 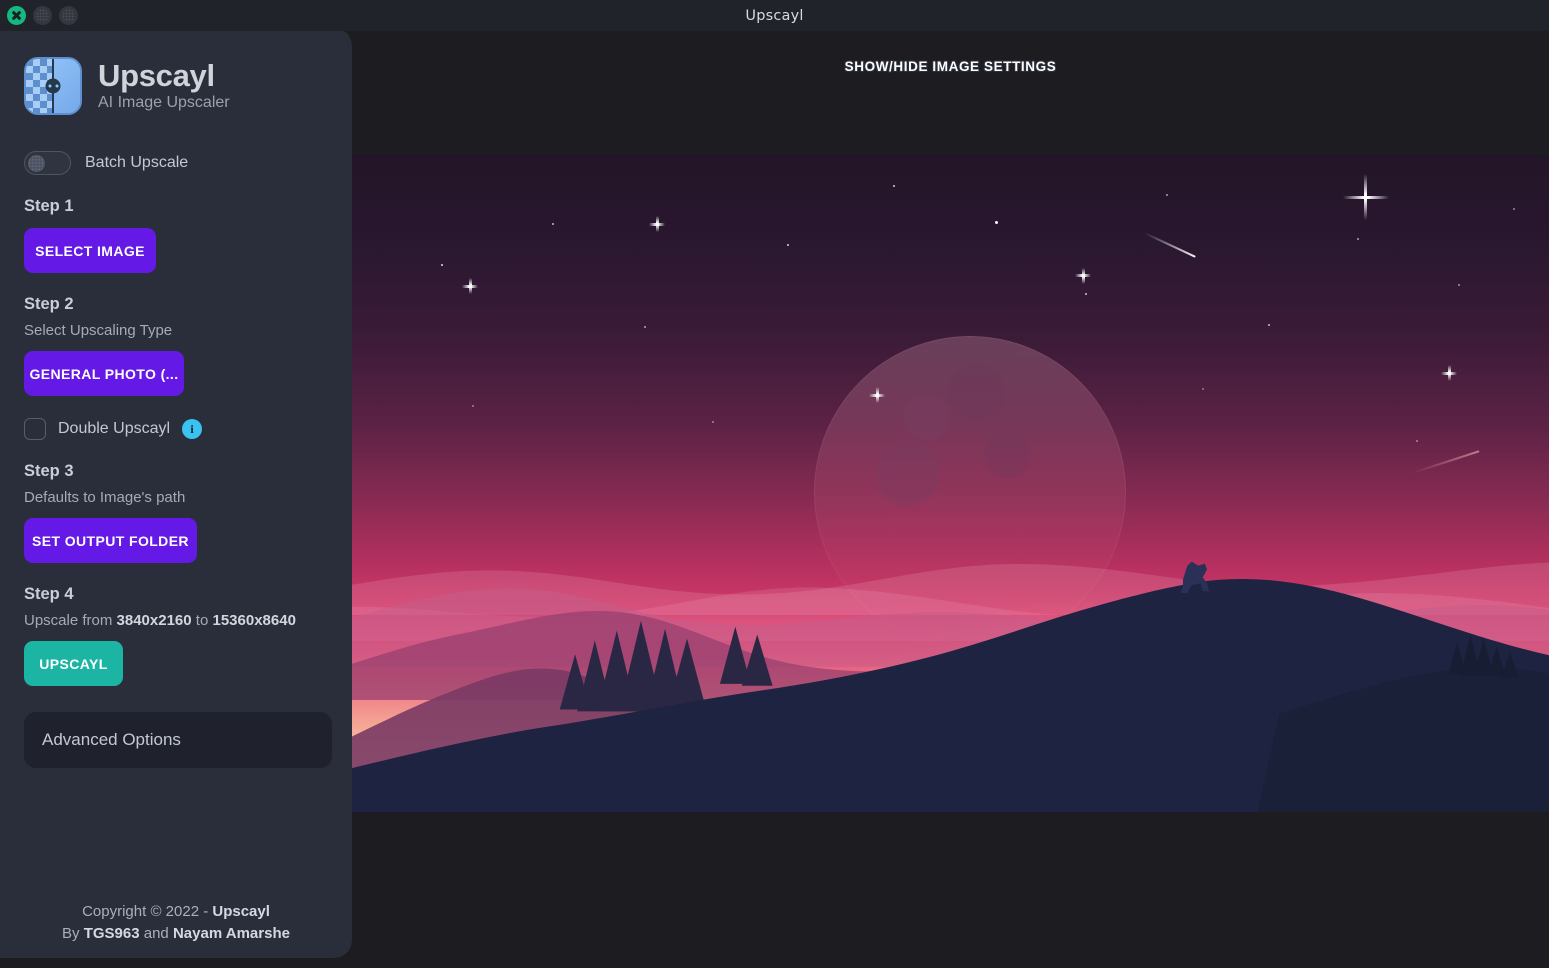 I want to click on footer-by-prefix: By, so click(x=73, y=933).